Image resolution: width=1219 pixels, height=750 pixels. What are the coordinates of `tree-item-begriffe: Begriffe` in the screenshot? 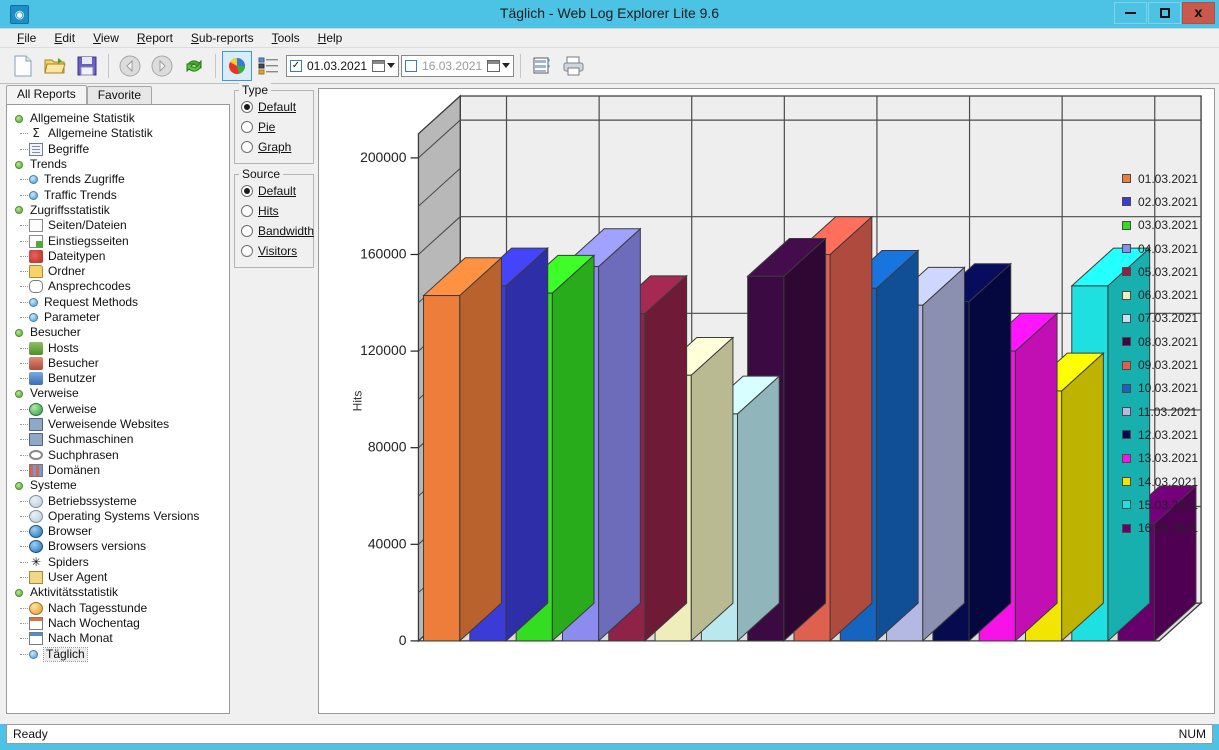 It's located at (118, 149).